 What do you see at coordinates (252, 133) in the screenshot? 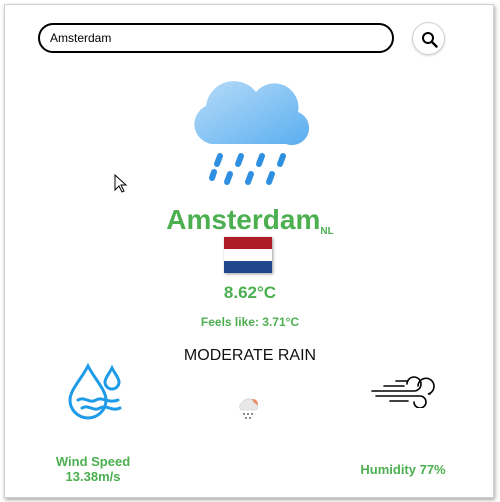
I see `cloud-rain-icon` at bounding box center [252, 133].